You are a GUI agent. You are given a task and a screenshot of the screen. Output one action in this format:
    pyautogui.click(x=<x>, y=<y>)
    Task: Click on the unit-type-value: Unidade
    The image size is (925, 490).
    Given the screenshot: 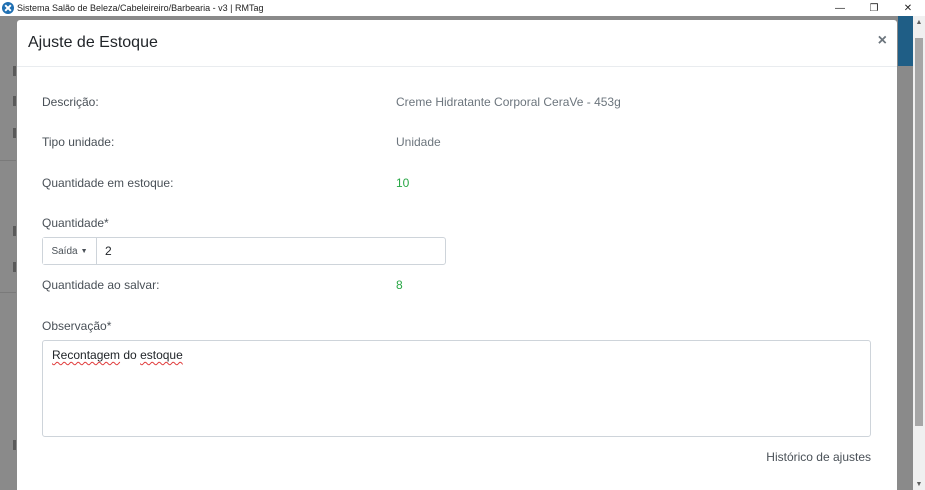 What is the action you would take?
    pyautogui.click(x=418, y=142)
    